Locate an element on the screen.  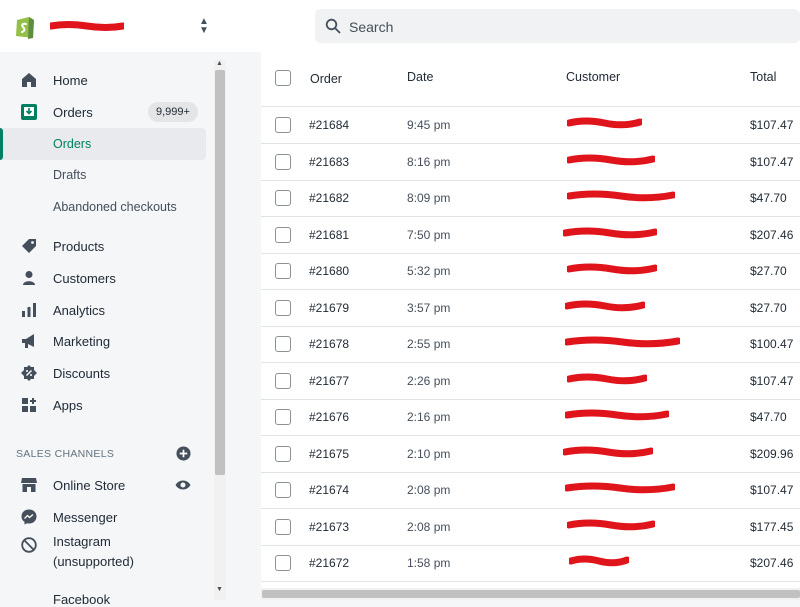
table-row: #21676 2:16 pm $47.70 is located at coordinates (530, 417).